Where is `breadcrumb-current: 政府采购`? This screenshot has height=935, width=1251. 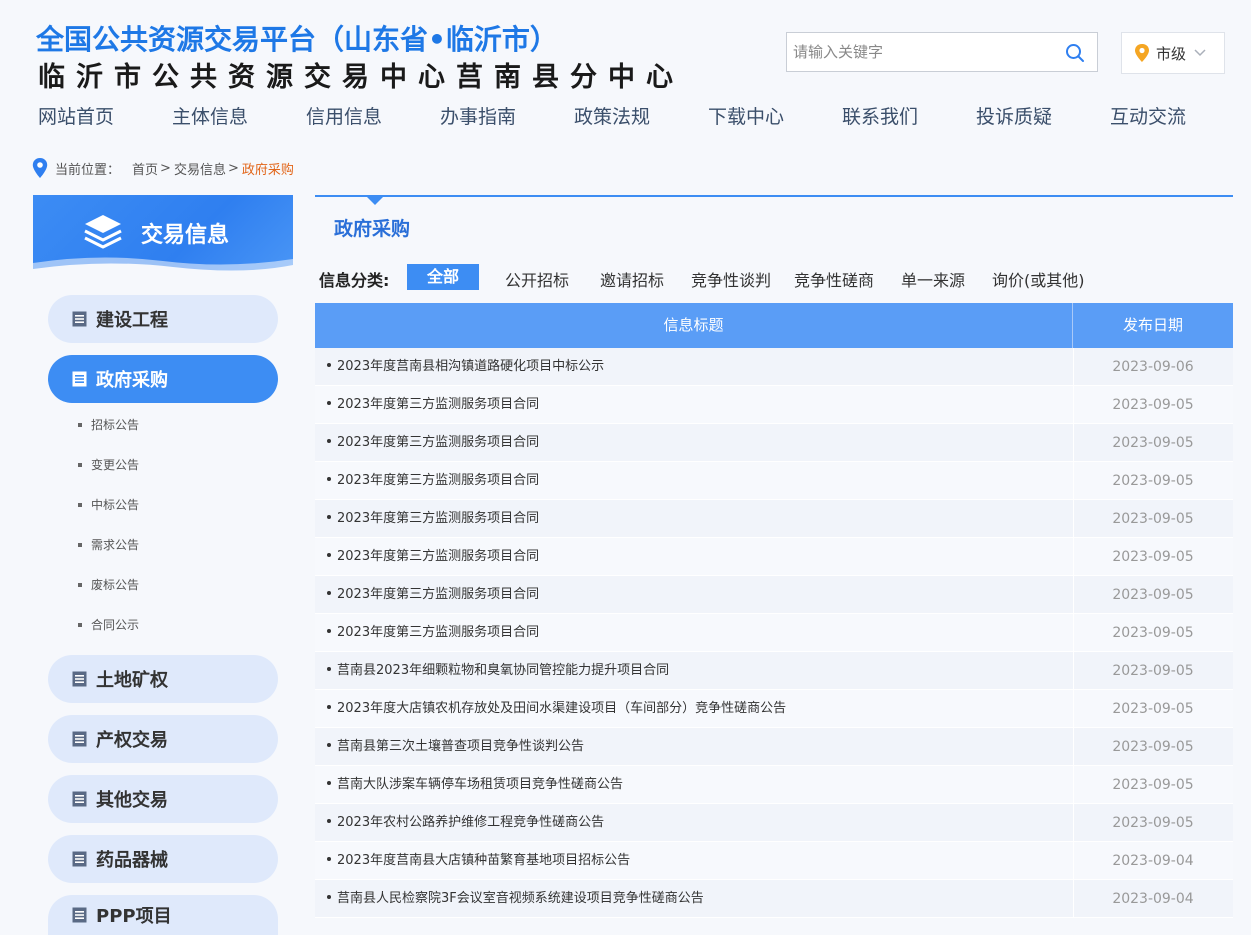
breadcrumb-current: 政府采购 is located at coordinates (267, 170).